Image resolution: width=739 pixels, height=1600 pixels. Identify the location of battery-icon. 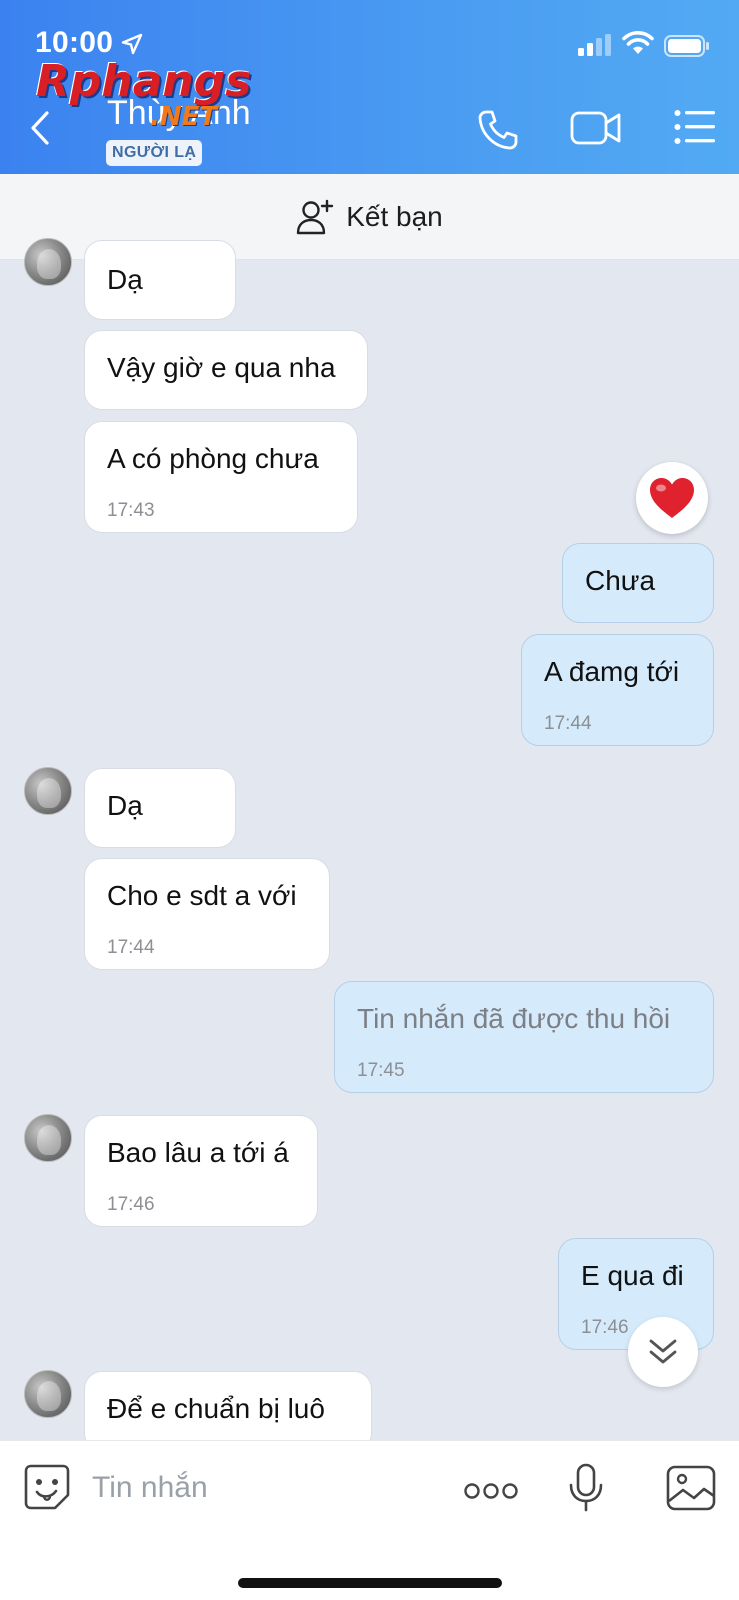
(686, 46).